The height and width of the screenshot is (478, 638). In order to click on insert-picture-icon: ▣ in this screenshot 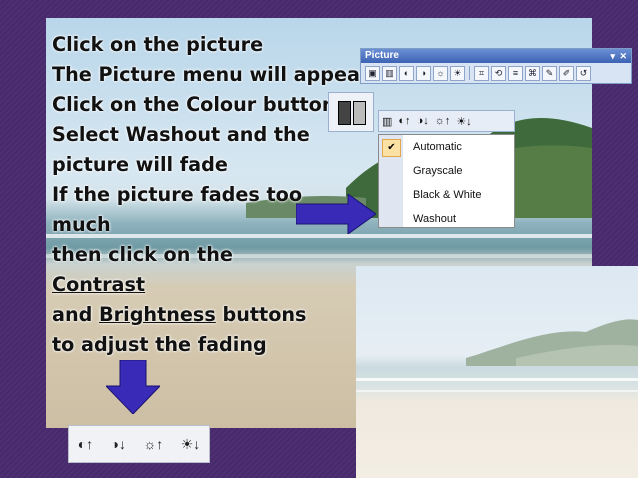, I will do `click(372, 73)`.